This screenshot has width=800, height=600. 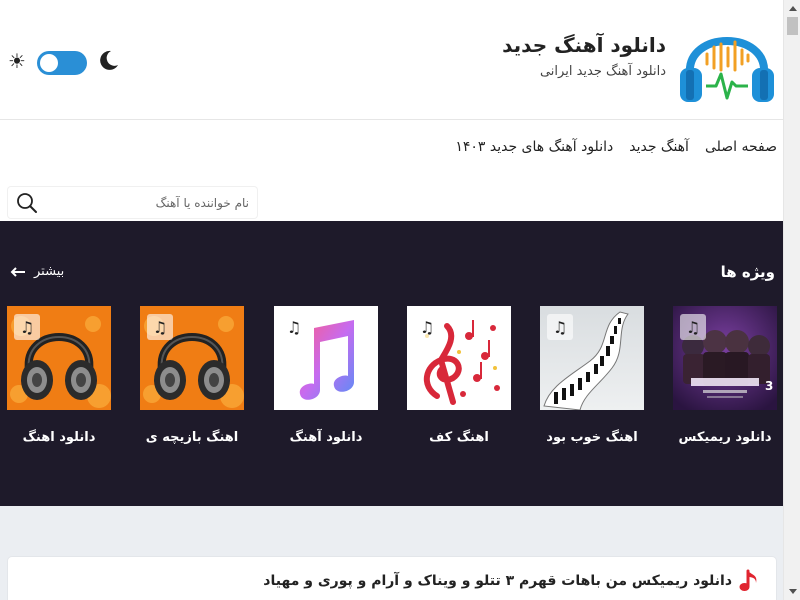 I want to click on featured-card: ♫ اهنگ کف, so click(x=459, y=375).